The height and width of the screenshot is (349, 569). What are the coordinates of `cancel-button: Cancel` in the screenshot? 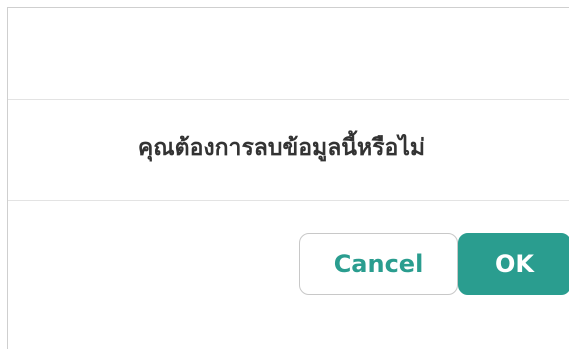 It's located at (378, 264).